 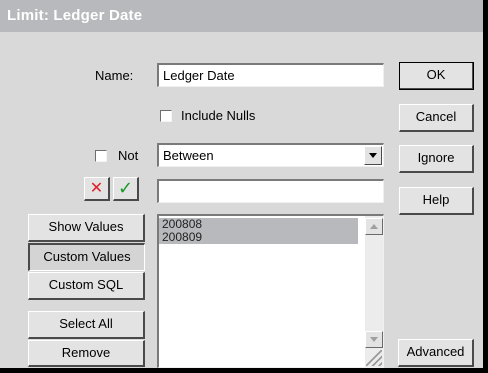 What do you see at coordinates (166, 116) in the screenshot?
I see `include-nulls-checkbox` at bounding box center [166, 116].